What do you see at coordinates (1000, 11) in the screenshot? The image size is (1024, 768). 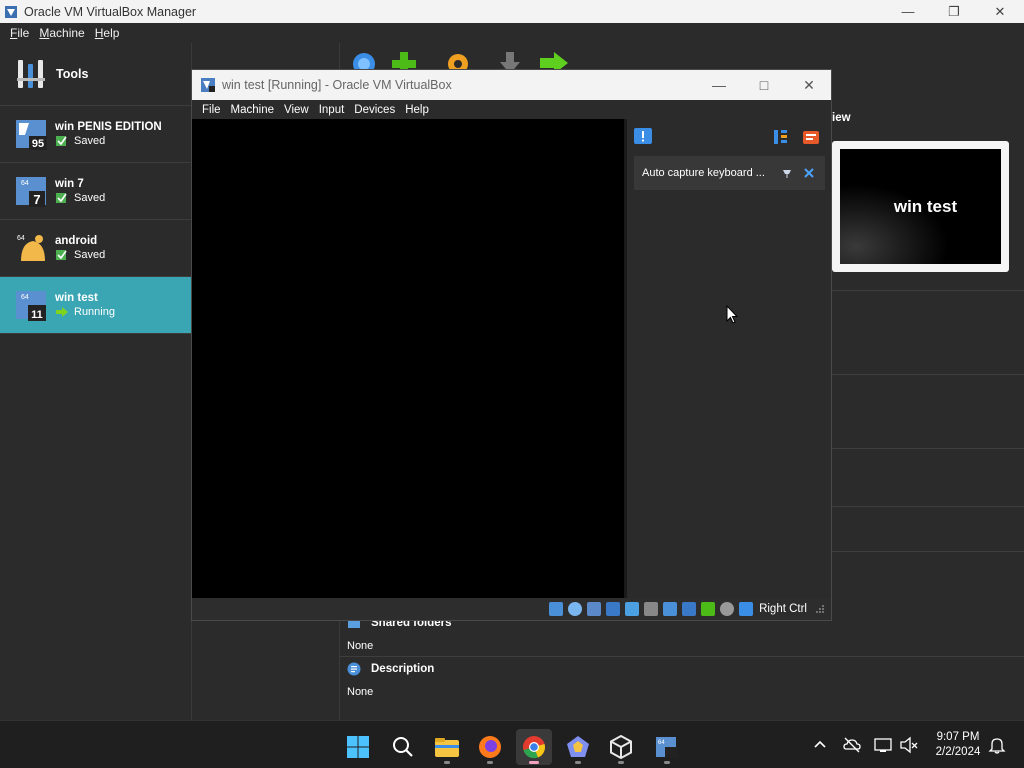 I see `close-button: ✕` at bounding box center [1000, 11].